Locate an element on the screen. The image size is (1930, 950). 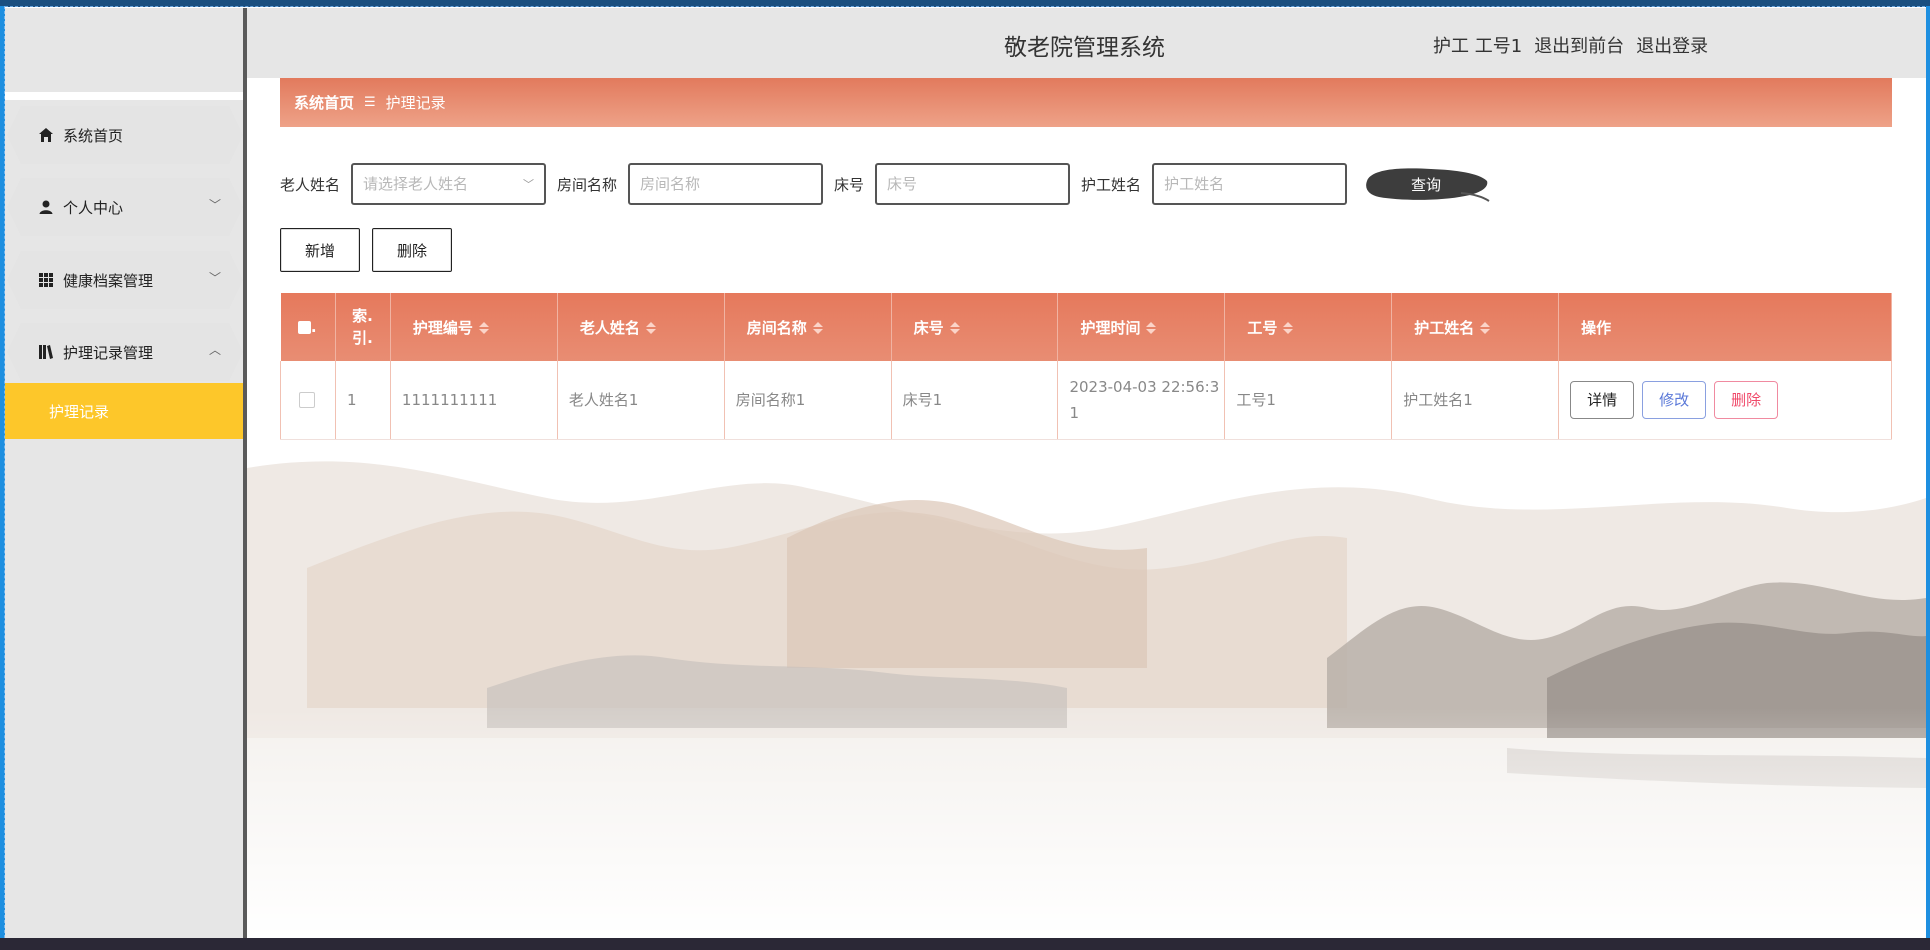
care-time-line1: 2023-04-03 22:56:3 is located at coordinates (1144, 386).